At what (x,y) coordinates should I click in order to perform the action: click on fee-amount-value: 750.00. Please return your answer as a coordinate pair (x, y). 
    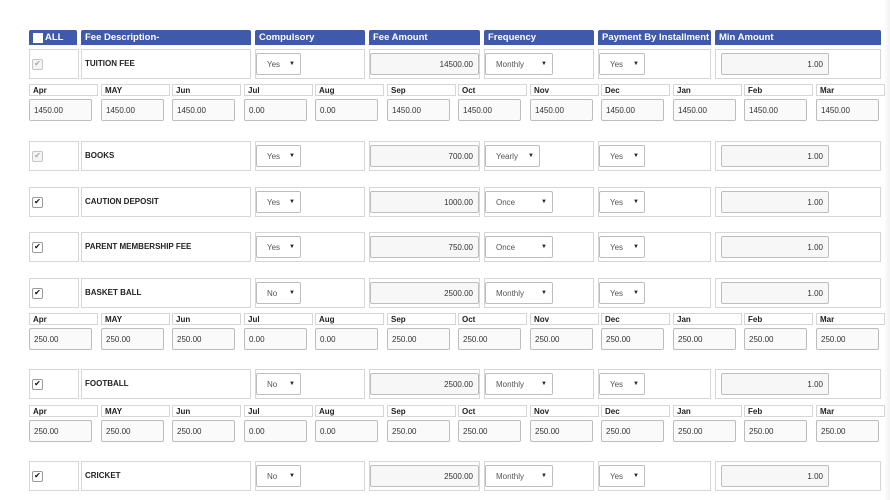
    Looking at the image, I should click on (460, 247).